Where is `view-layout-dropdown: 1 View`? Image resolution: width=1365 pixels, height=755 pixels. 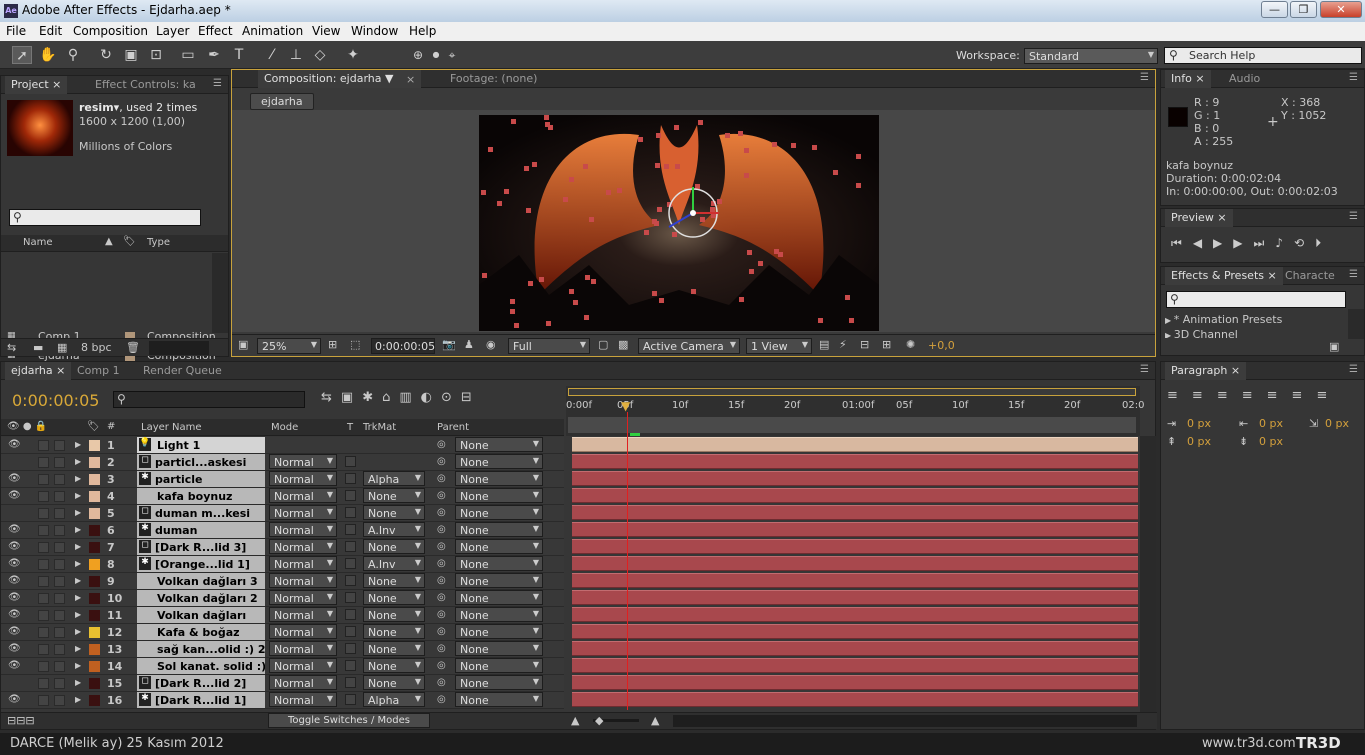
view-layout-dropdown: 1 View is located at coordinates (779, 346).